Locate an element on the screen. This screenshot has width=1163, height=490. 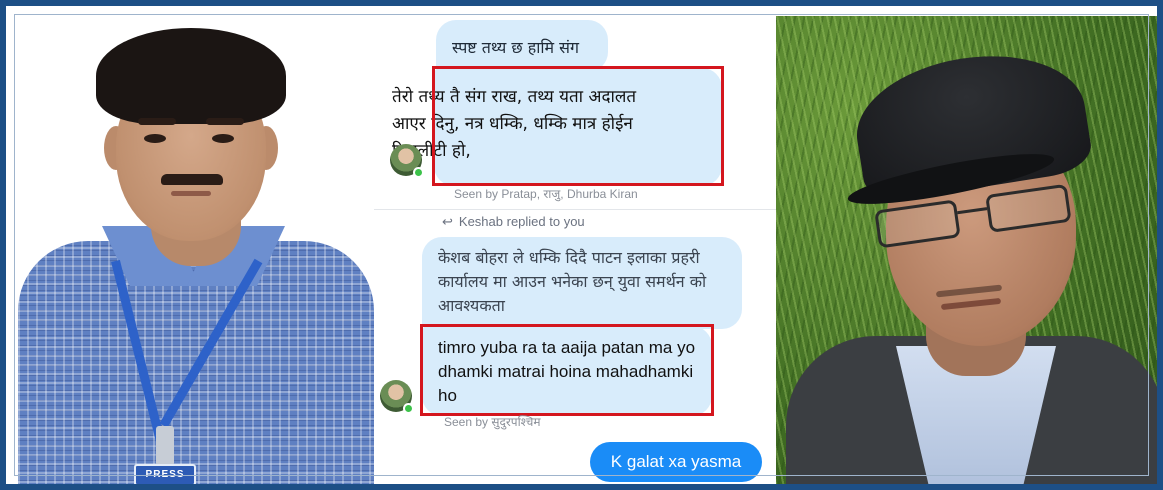
eyebrow-right is located at coordinates (225, 121).